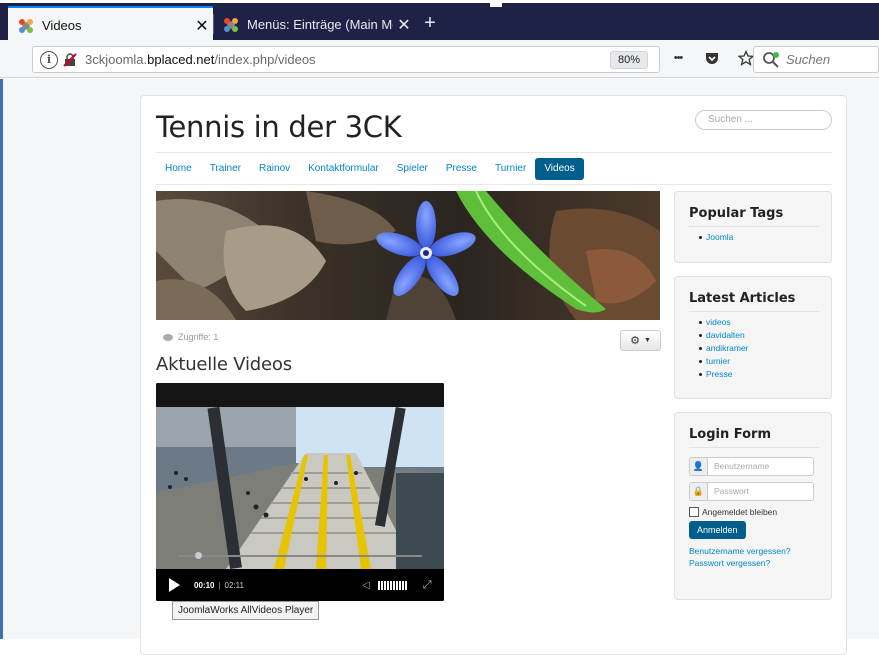 This screenshot has height=655, width=879. I want to click on menu-item-presse: Presse, so click(461, 169).